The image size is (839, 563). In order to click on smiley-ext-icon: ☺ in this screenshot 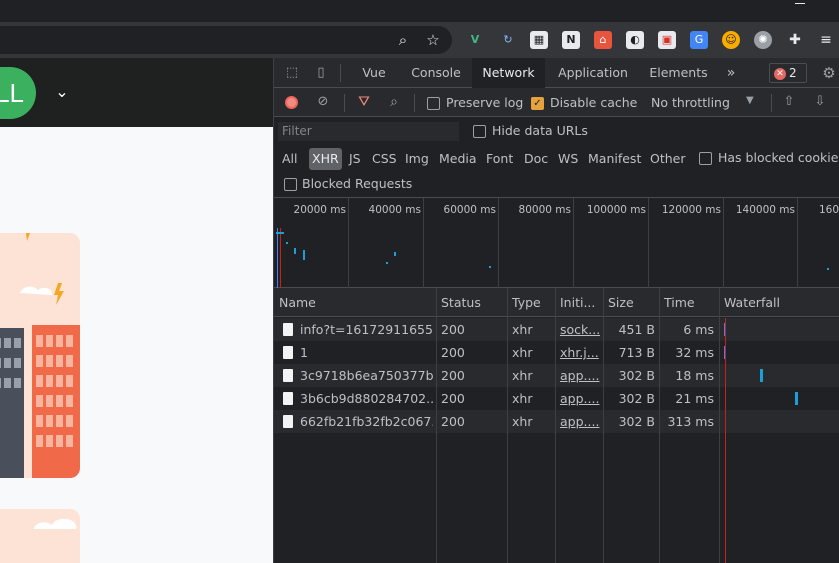, I will do `click(731, 40)`.